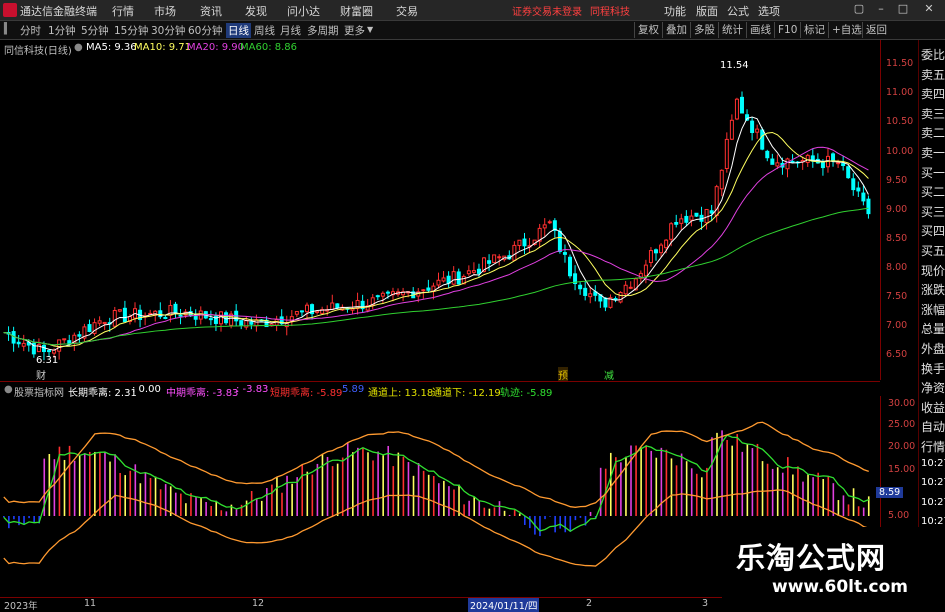 This screenshot has width=945, height=612. Describe the element at coordinates (874, 30) in the screenshot. I see `tool-fanhui: 返回` at that location.